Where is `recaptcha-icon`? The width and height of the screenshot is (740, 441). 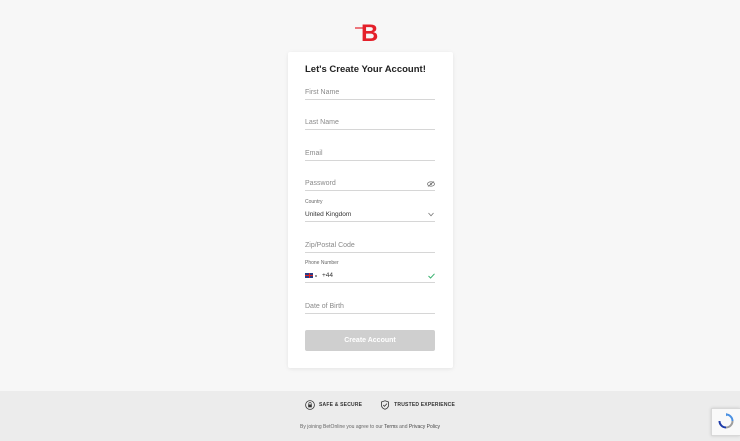 recaptcha-icon is located at coordinates (726, 421).